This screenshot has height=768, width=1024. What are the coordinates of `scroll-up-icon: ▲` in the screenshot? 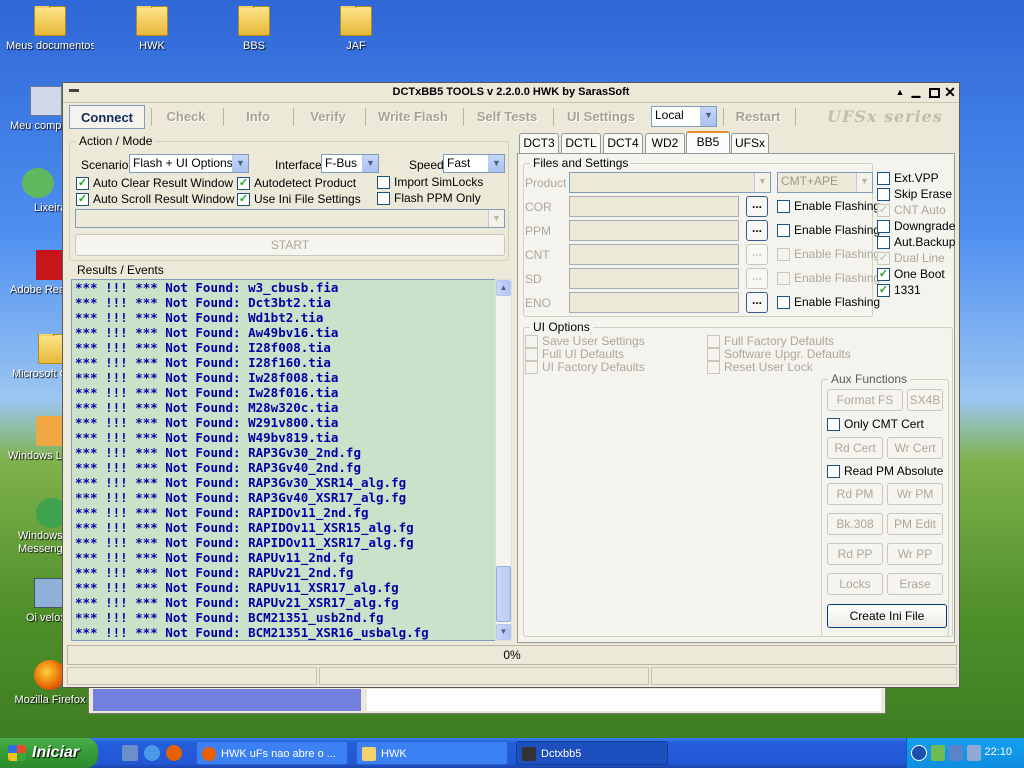 It's located at (503, 288).